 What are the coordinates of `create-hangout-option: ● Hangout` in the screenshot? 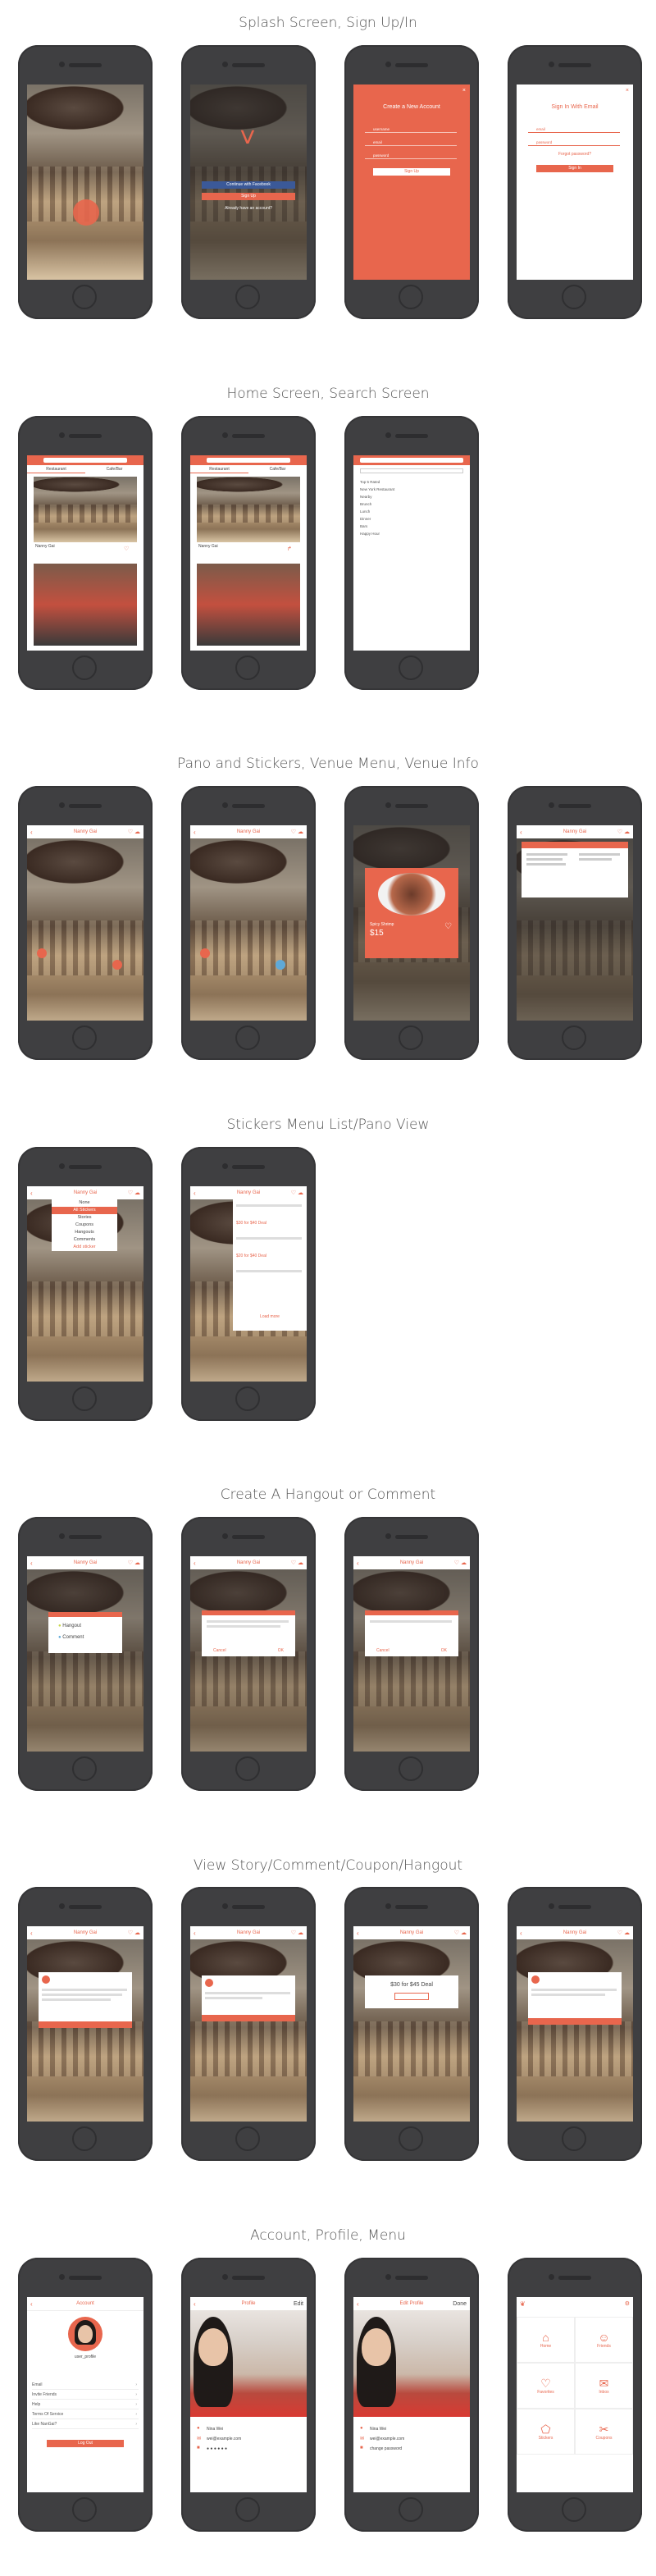 It's located at (69, 1626).